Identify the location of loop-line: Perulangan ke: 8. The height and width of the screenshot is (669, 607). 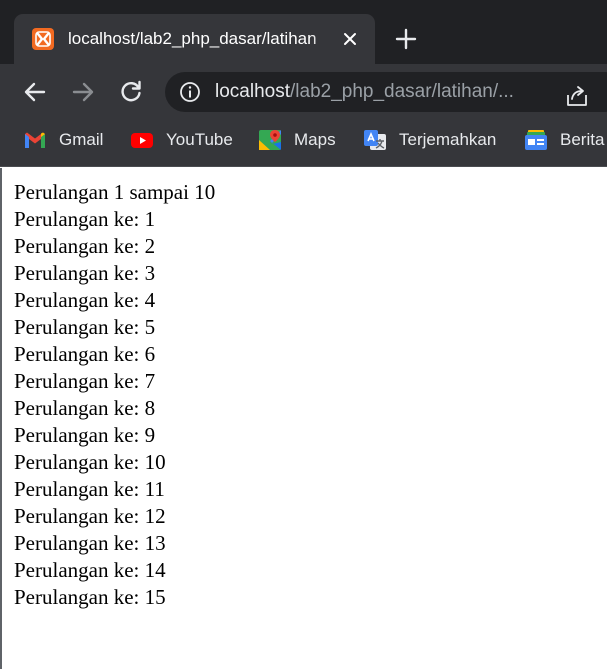
(85, 408).